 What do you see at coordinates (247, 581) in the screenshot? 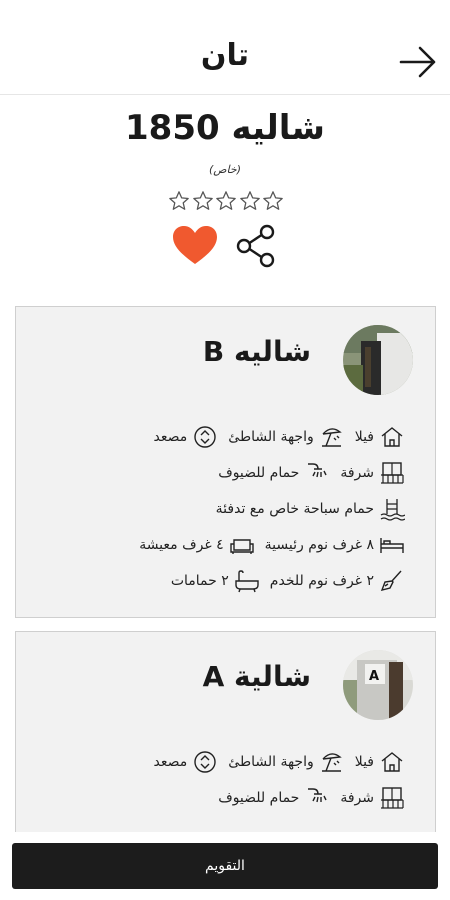
I see `bathtub-icon` at bounding box center [247, 581].